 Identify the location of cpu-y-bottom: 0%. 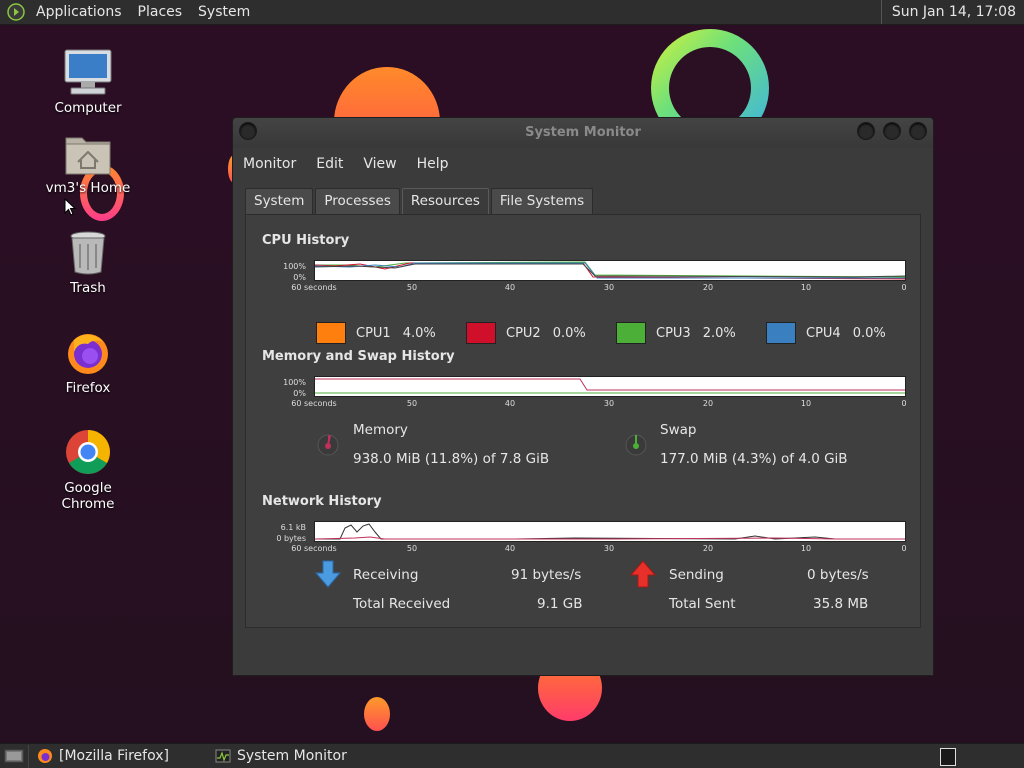
(299, 277).